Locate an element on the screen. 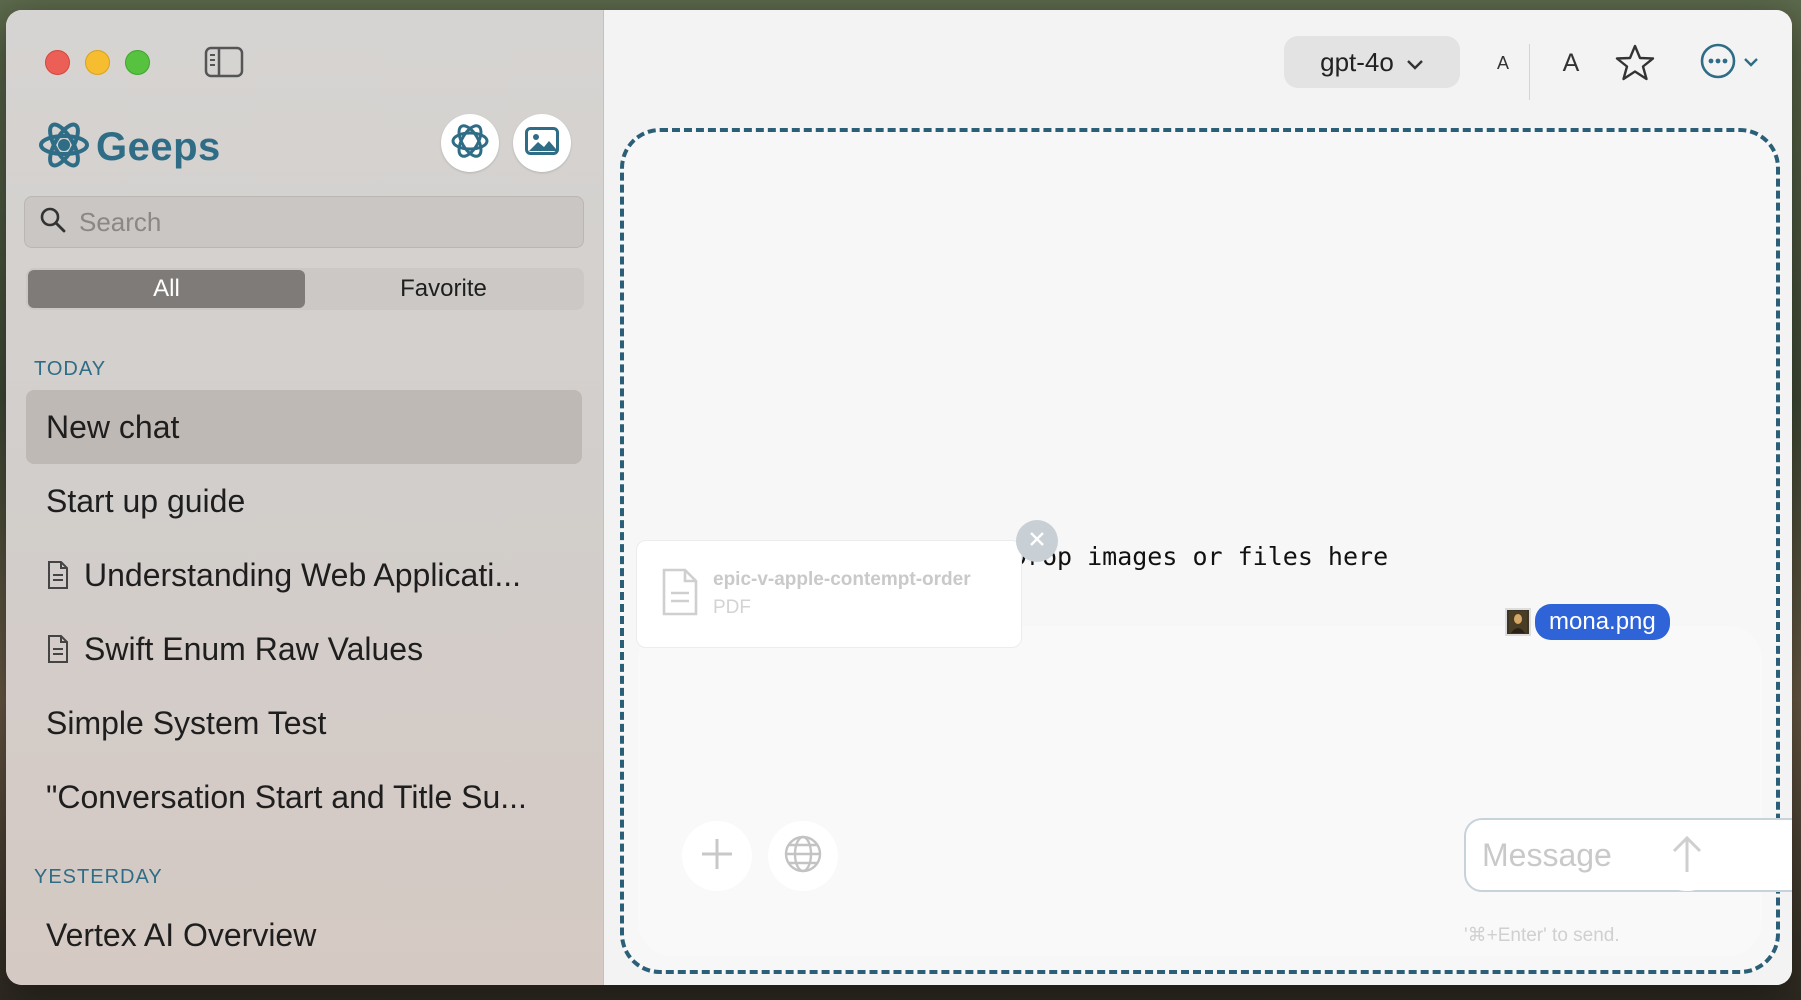  zoom-window-button is located at coordinates (137, 62).